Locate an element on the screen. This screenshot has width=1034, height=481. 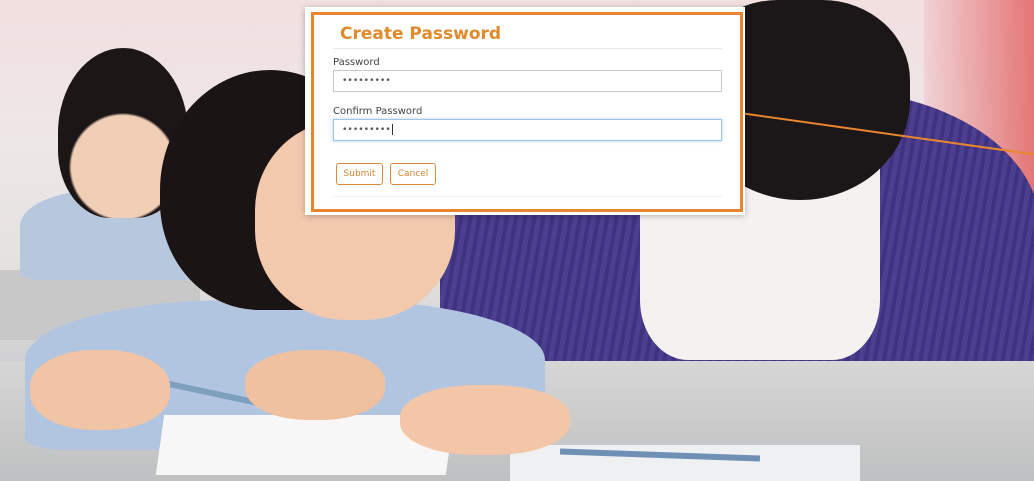
girl-hand-left is located at coordinates (100, 390).